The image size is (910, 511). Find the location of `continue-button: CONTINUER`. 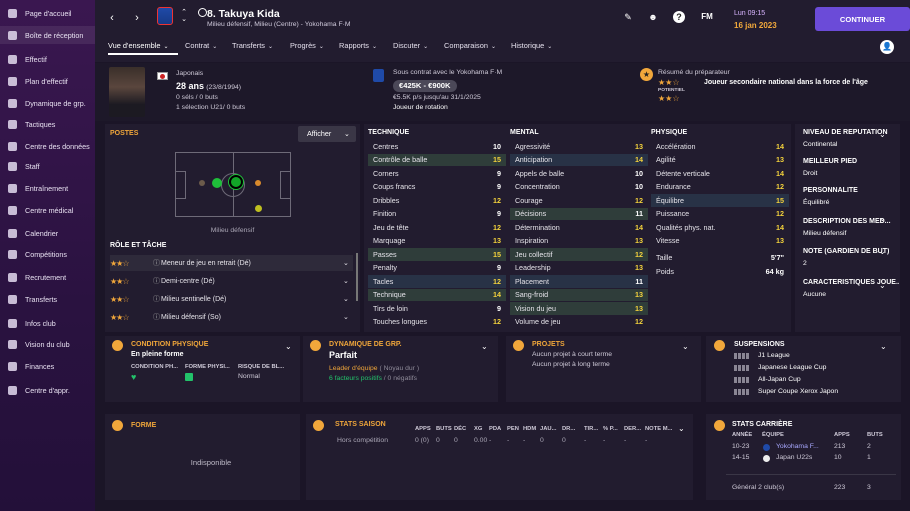

continue-button: CONTINUER is located at coordinates (862, 19).